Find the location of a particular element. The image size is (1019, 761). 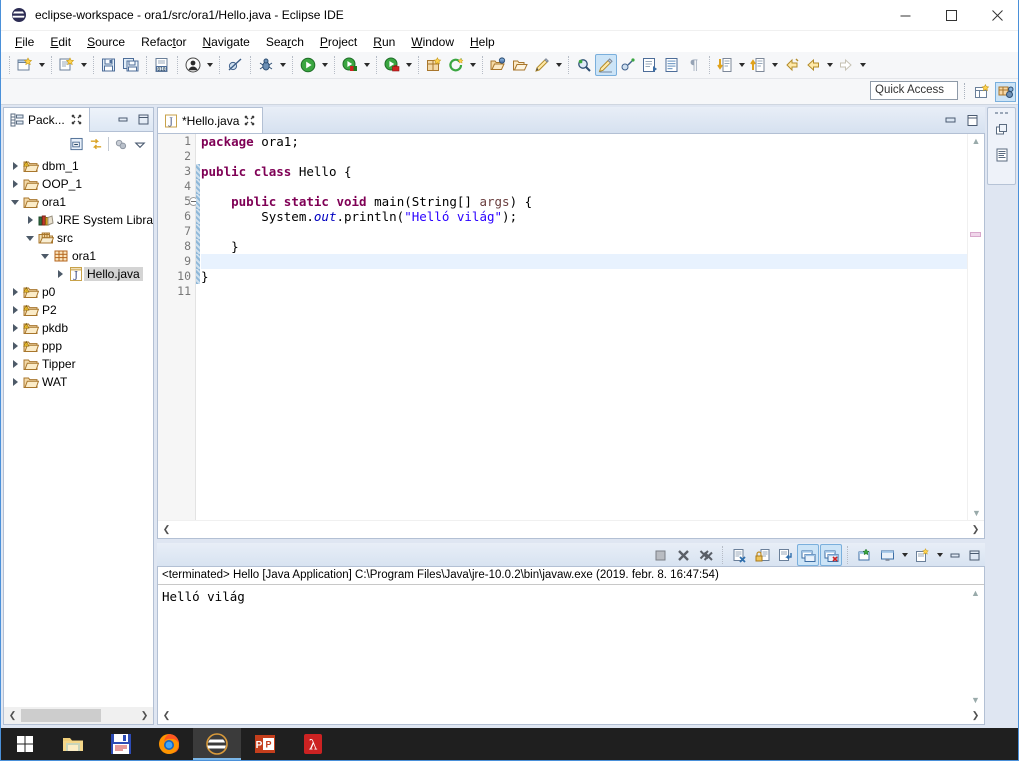

next-annotation-dropdown-icon is located at coordinates (741, 65).